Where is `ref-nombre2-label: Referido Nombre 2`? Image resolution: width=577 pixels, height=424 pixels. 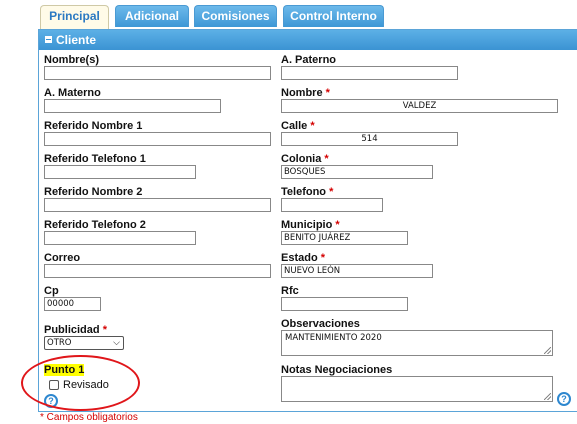
ref-nombre2-label: Referido Nombre 2 is located at coordinates (93, 192).